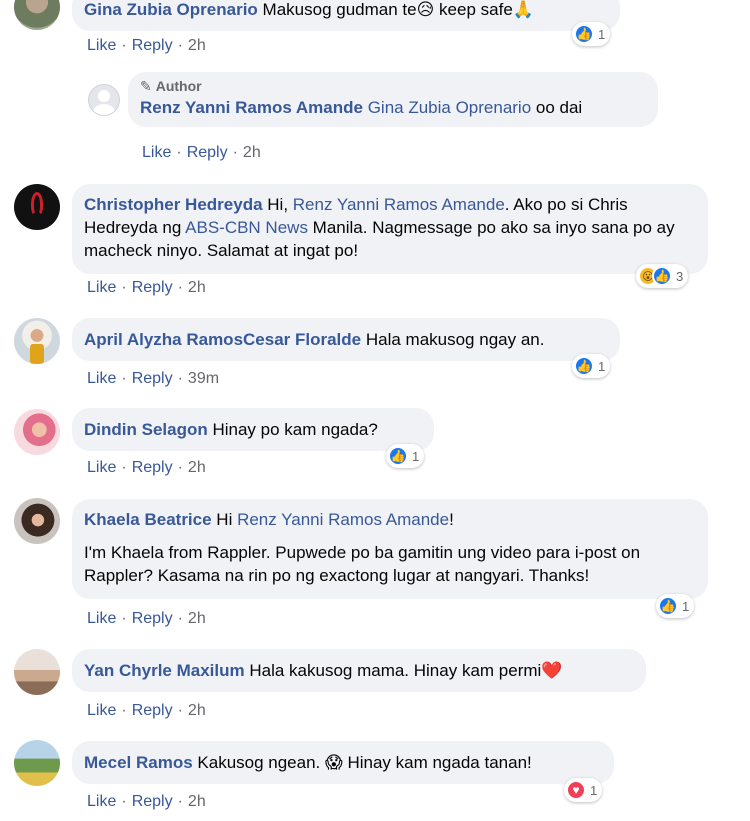  What do you see at coordinates (164, 670) in the screenshot?
I see `commenter-name: Yan Chyrle Maxilum` at bounding box center [164, 670].